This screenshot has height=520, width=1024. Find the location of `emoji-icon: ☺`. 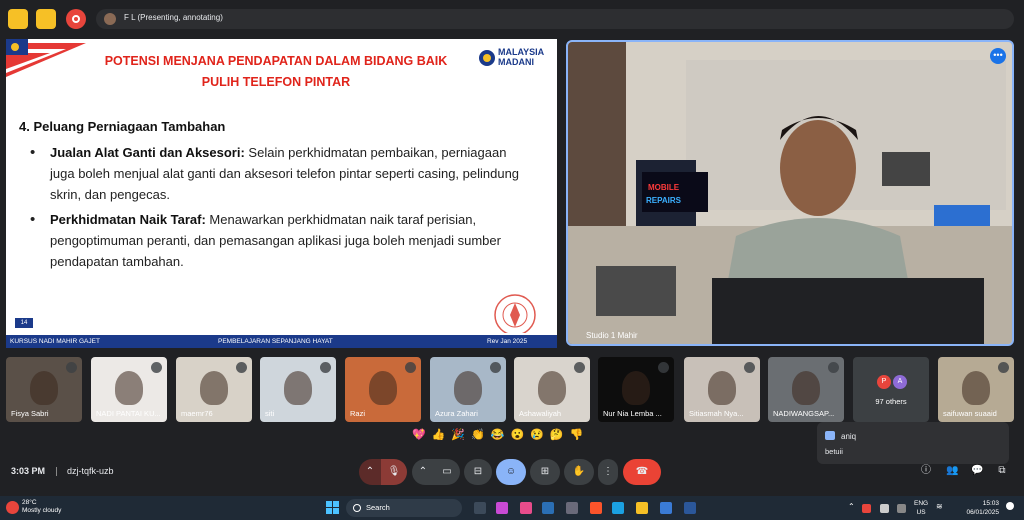

emoji-icon: ☺ is located at coordinates (511, 471).